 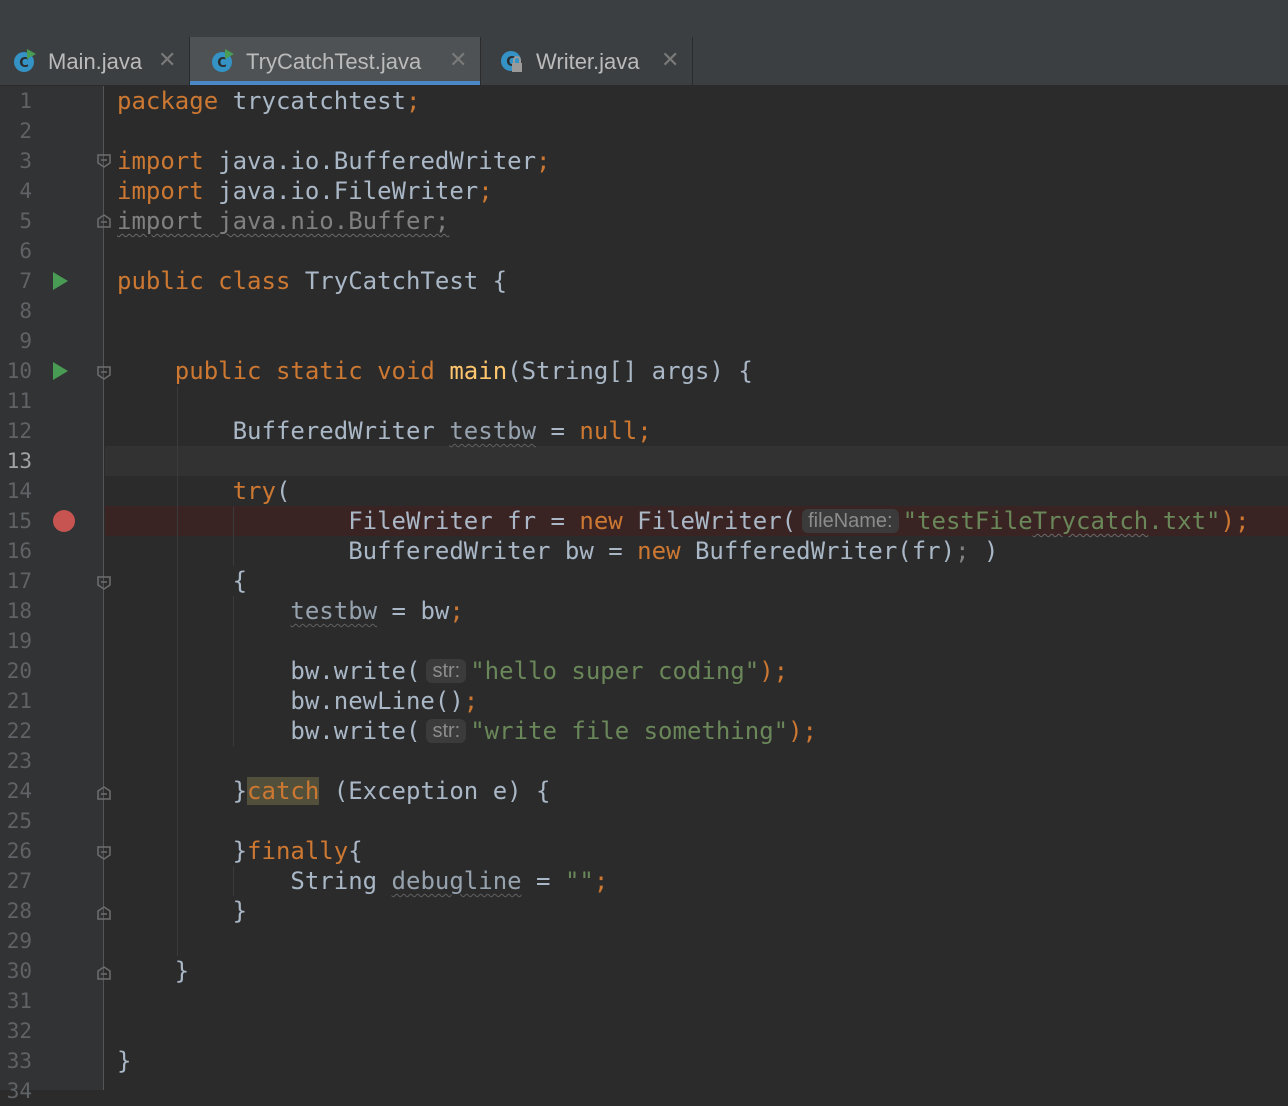 I want to click on keyword: try, so click(x=254, y=491).